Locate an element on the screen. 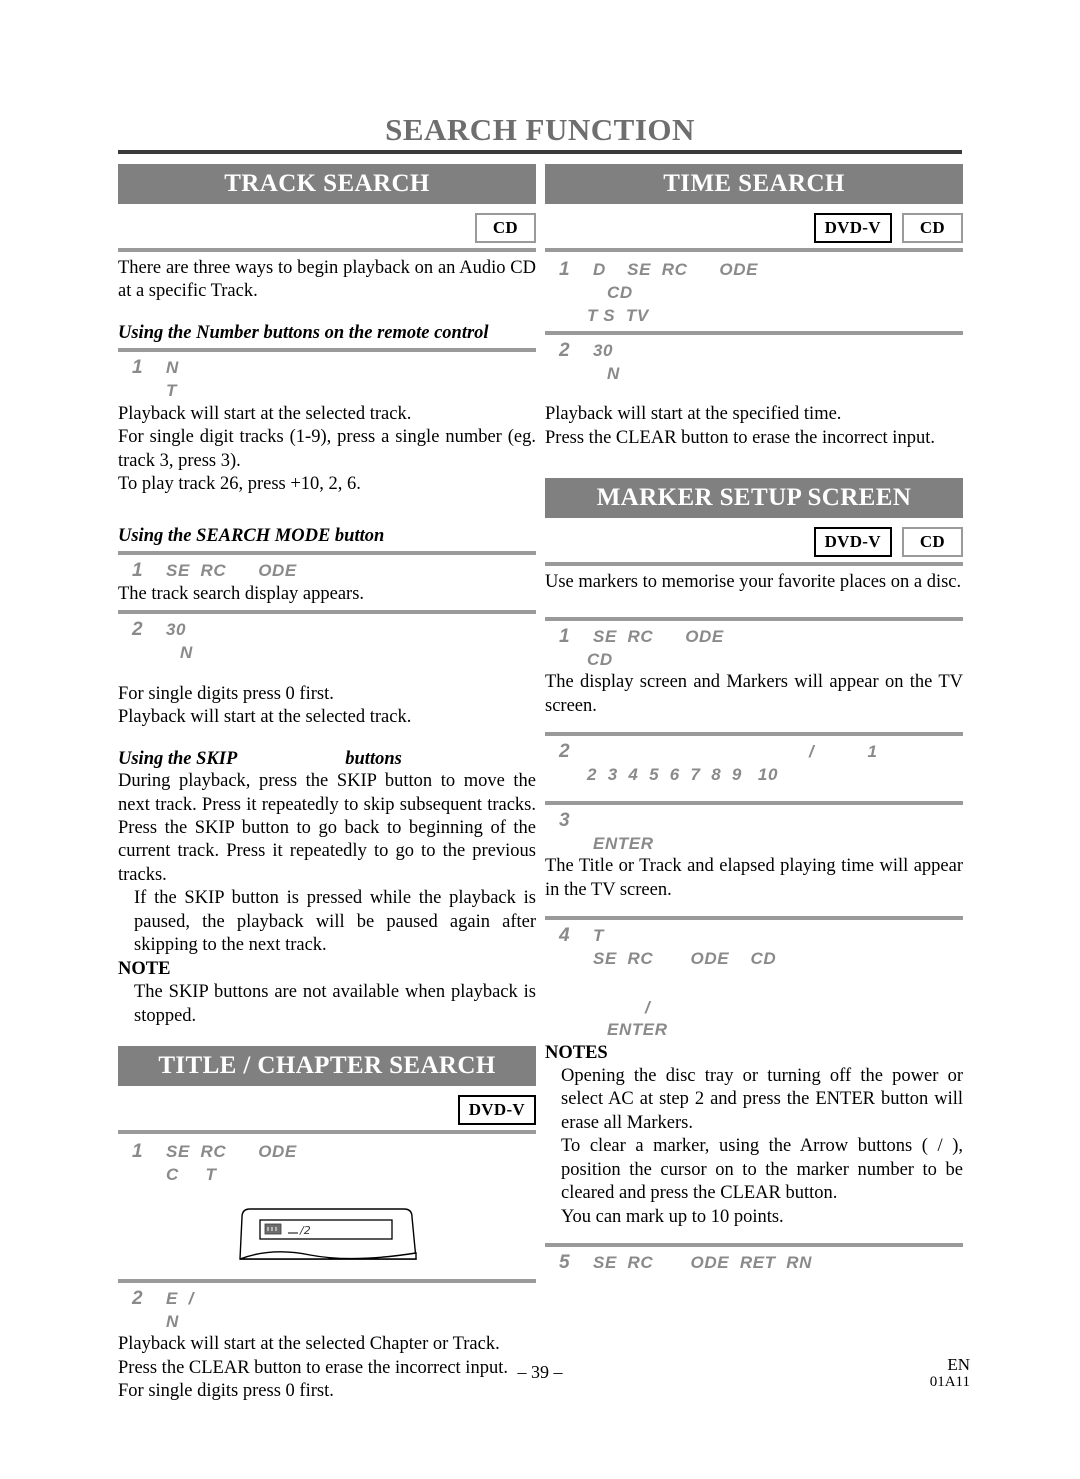 This screenshot has width=1080, height=1479. notes-heading: NOTES is located at coordinates (576, 1052).